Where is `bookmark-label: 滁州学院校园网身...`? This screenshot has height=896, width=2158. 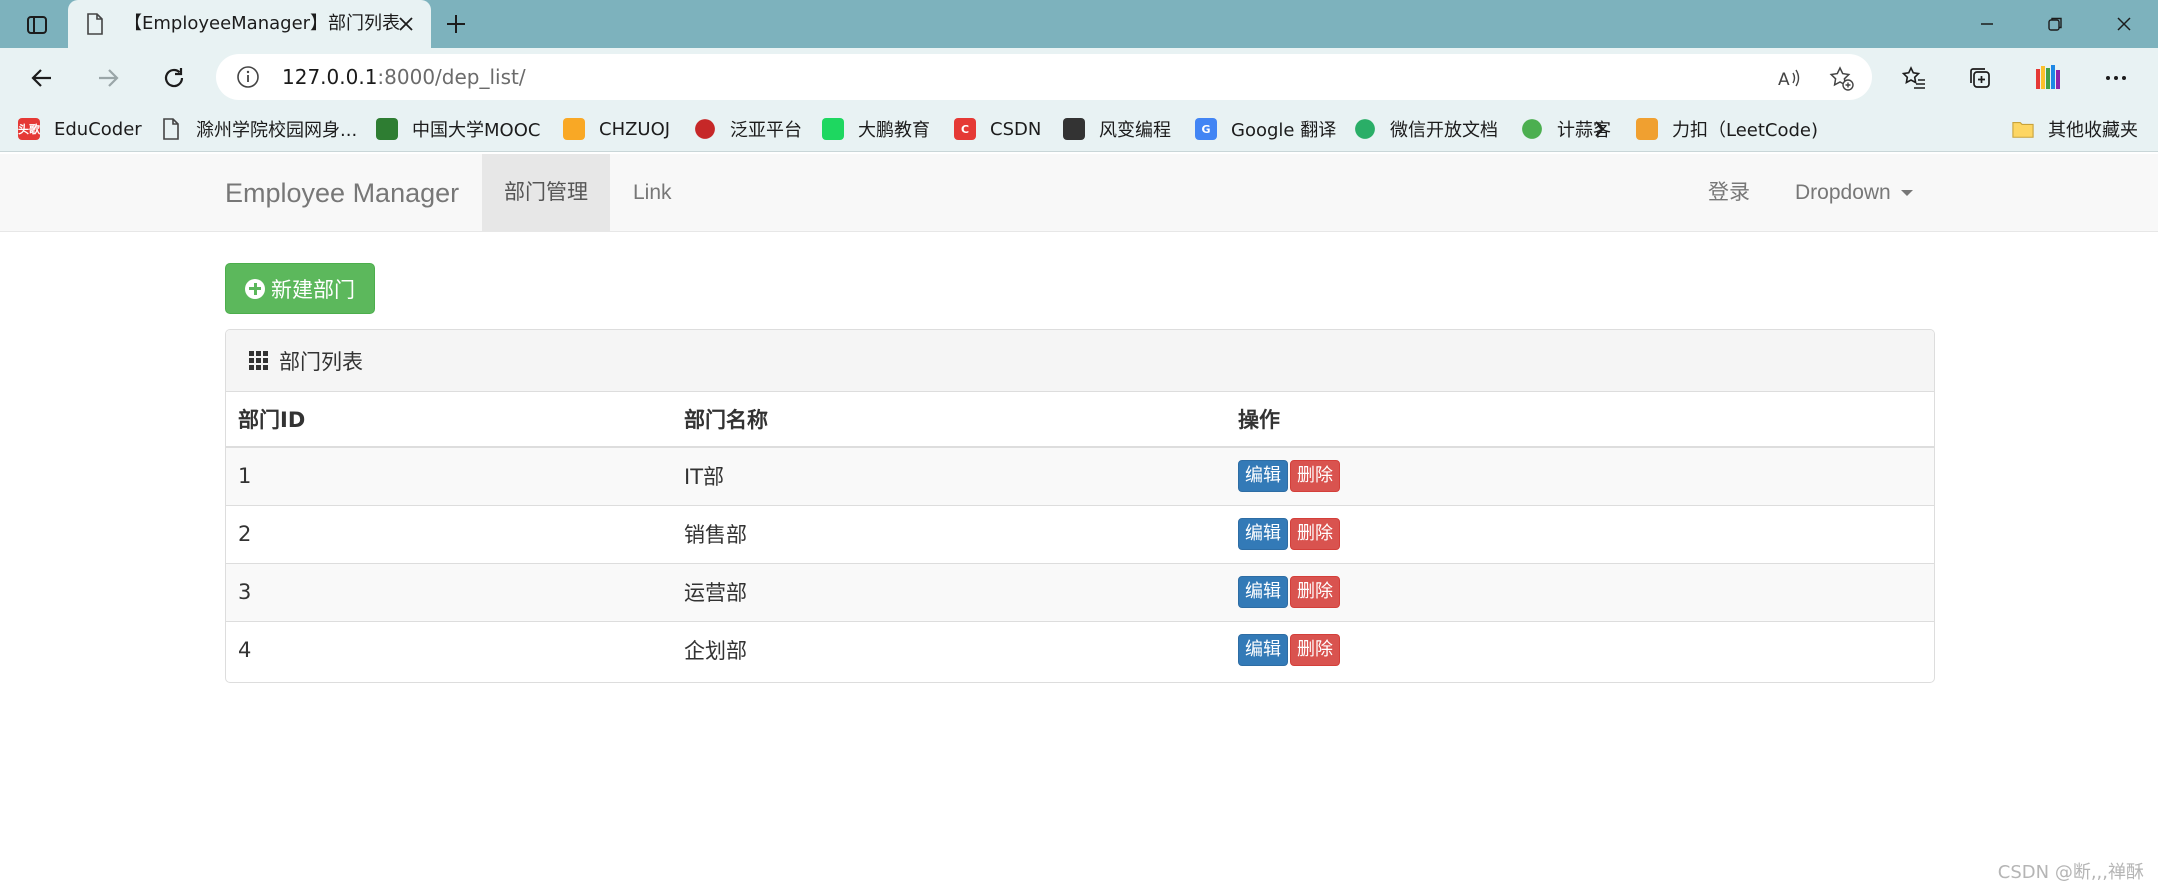
bookmark-label: 滁州学院校园网身... is located at coordinates (277, 130).